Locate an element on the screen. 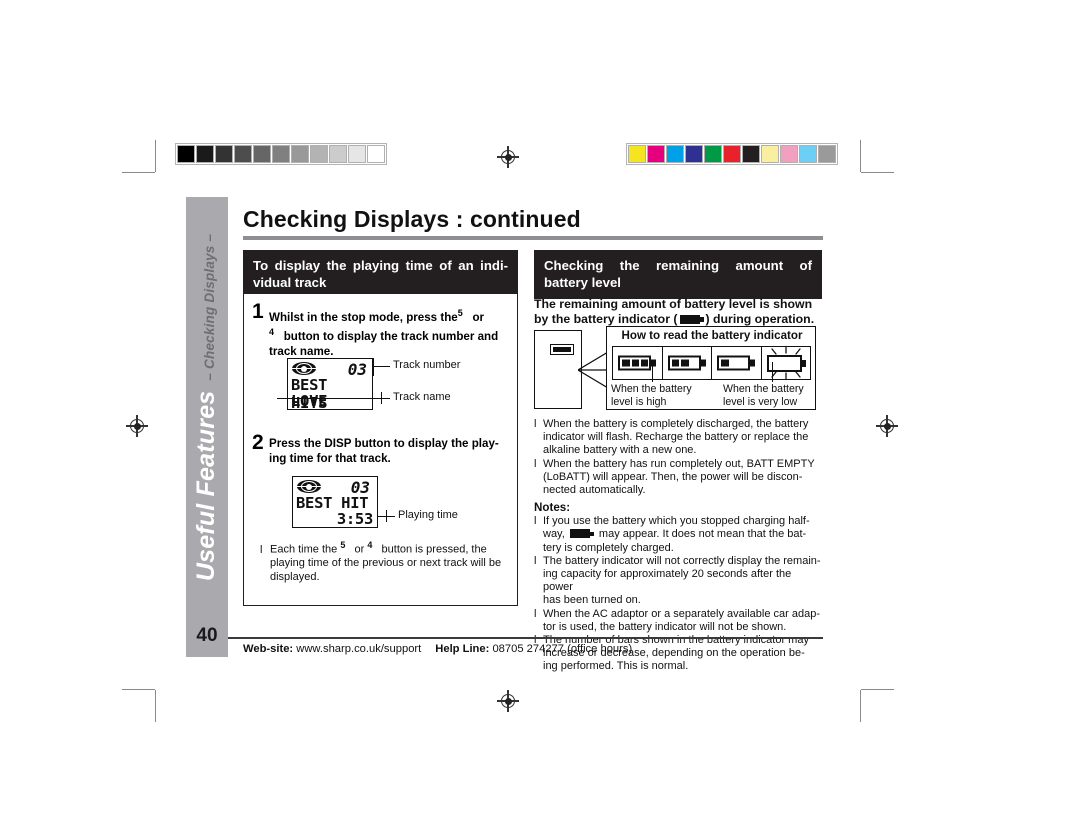 The height and width of the screenshot is (834, 1080). page-title: Checking Displays : continued is located at coordinates (412, 219).